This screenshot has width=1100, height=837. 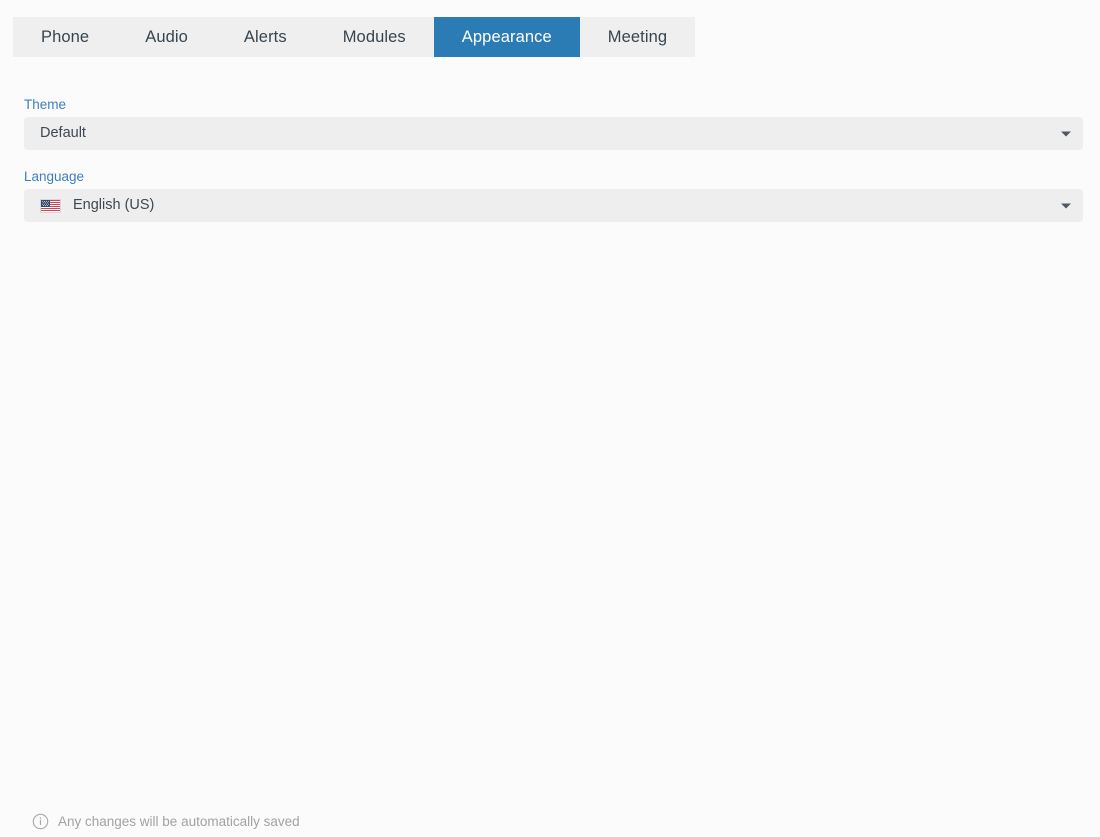 I want to click on tab-label: Phone, so click(x=65, y=36).